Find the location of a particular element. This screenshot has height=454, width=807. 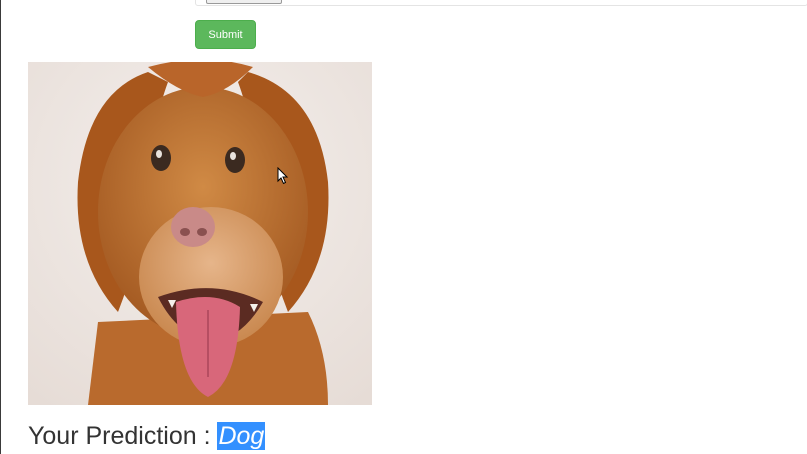

prediction-text: Your Prediction : Dog is located at coordinates (147, 436).